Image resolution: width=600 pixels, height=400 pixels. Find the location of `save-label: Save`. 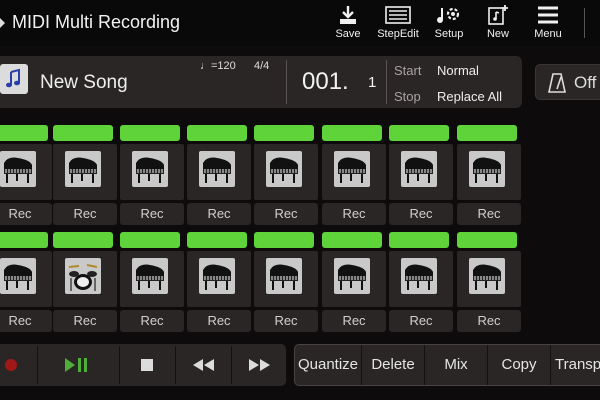

save-label: Save is located at coordinates (348, 34).